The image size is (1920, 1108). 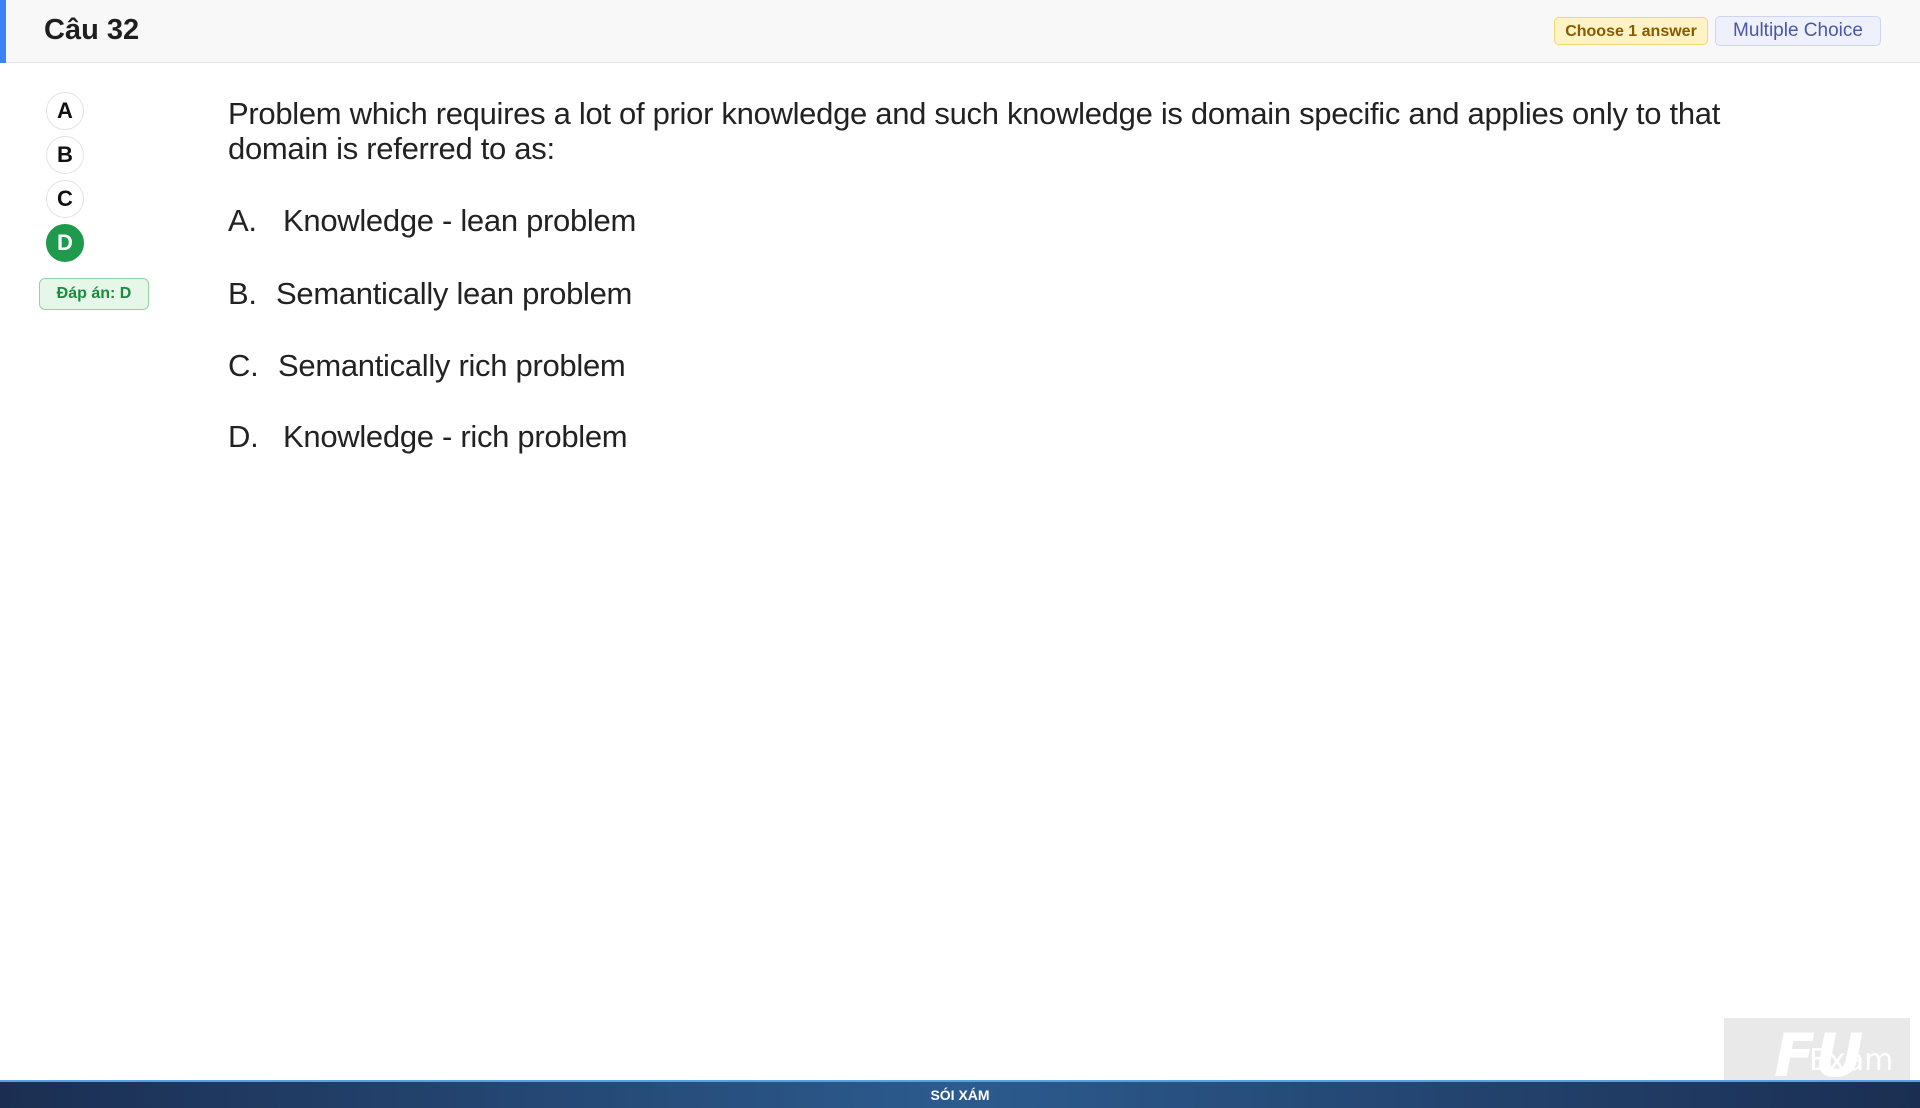 I want to click on option-c: C. Semantically rich problem, so click(x=427, y=366).